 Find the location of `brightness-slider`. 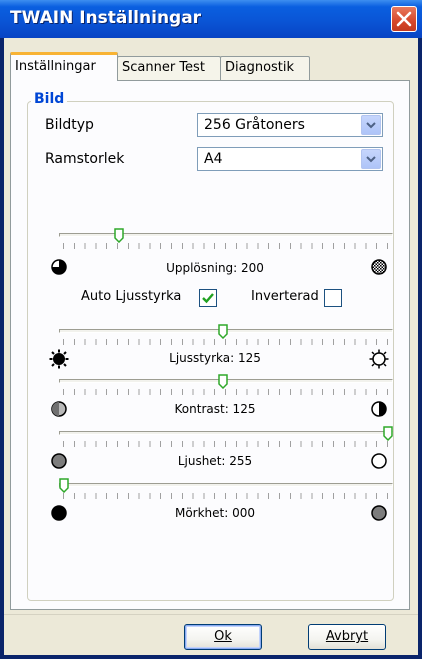

brightness-slider is located at coordinates (226, 334).